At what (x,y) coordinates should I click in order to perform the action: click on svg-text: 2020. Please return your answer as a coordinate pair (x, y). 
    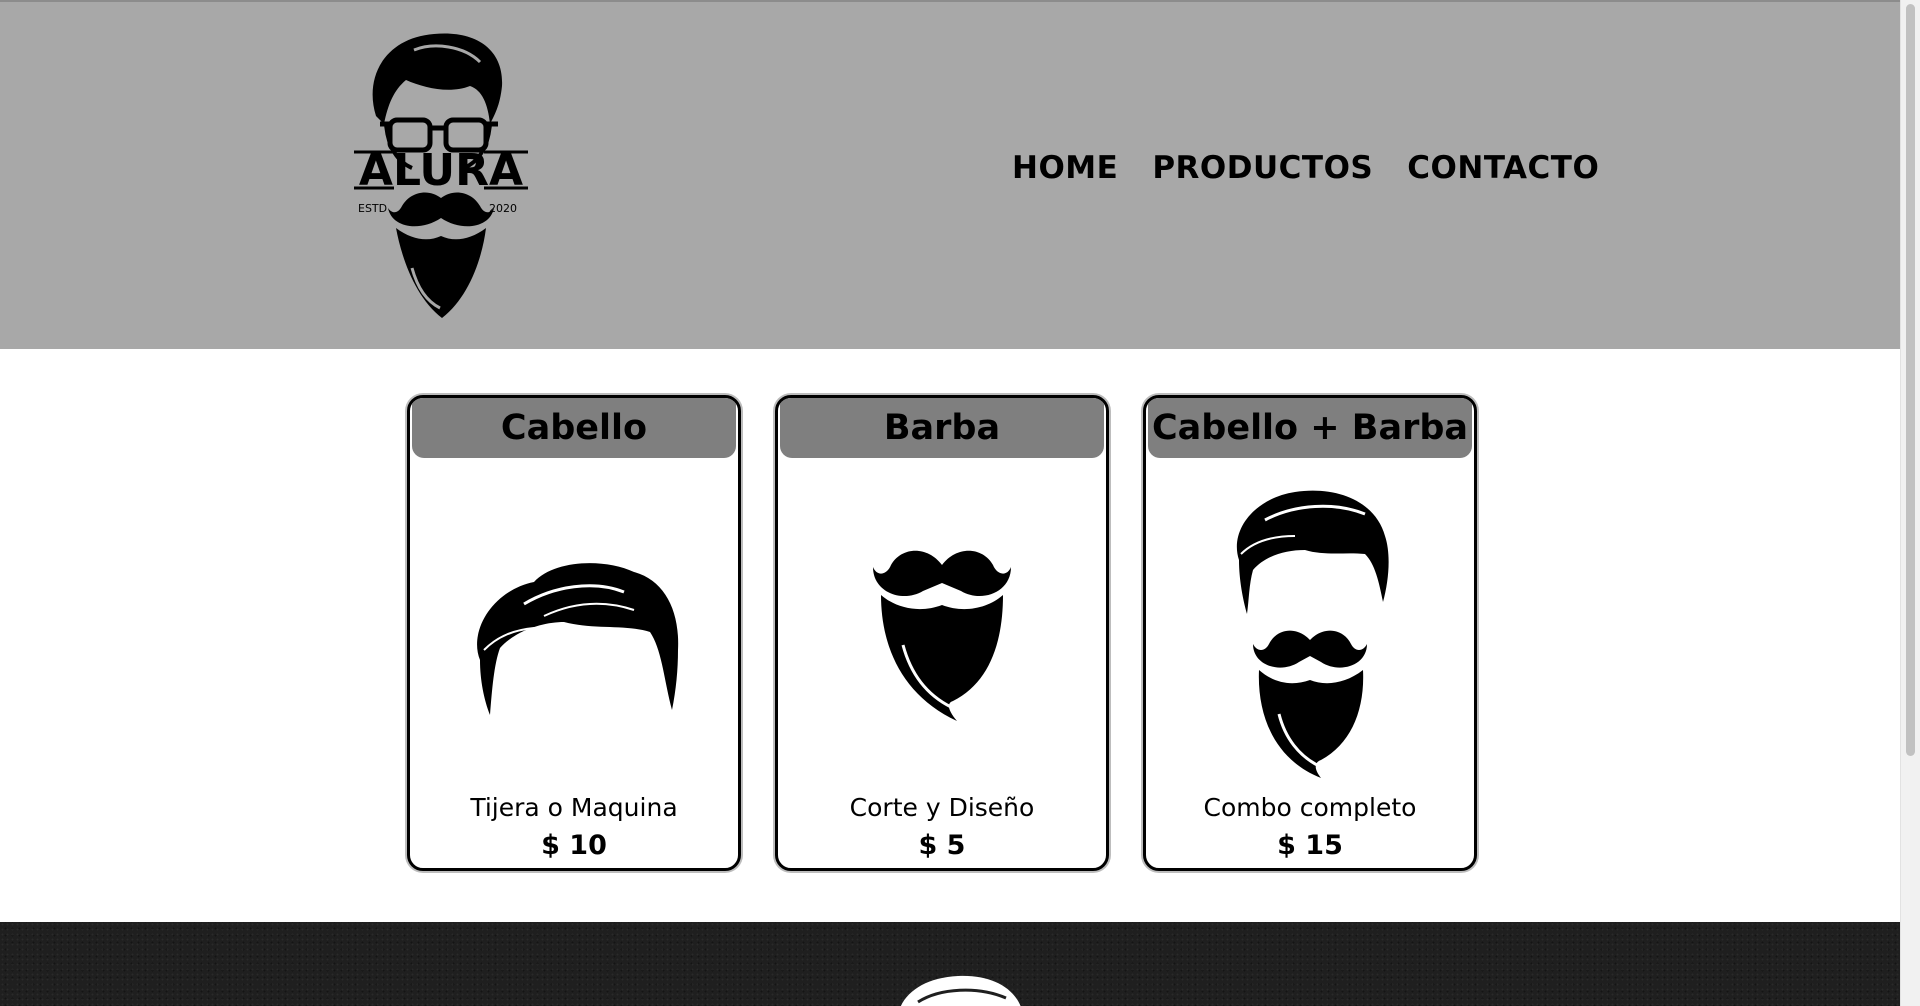
    Looking at the image, I should click on (503, 208).